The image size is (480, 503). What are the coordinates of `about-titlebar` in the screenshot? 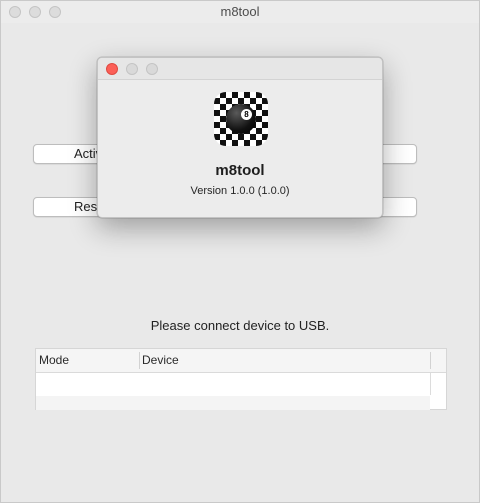 It's located at (240, 69).